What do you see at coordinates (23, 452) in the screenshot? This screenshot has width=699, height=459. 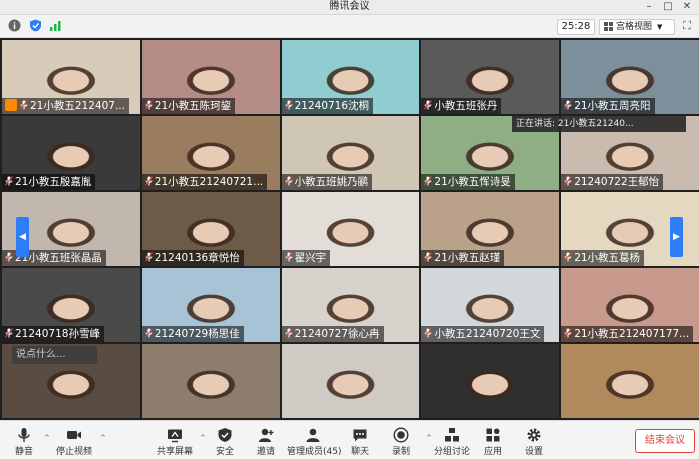 I see `mute-label: 静音` at bounding box center [23, 452].